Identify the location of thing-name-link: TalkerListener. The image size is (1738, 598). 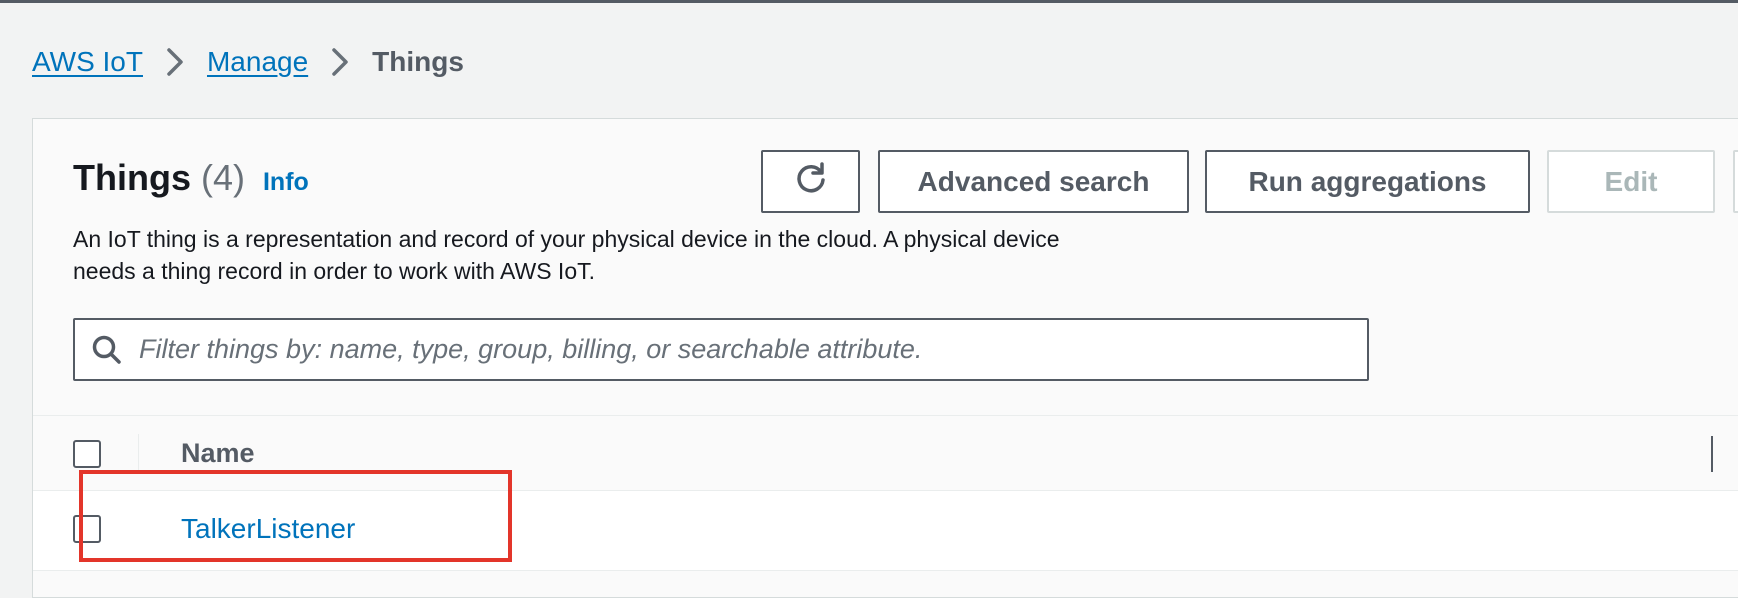
(268, 529).